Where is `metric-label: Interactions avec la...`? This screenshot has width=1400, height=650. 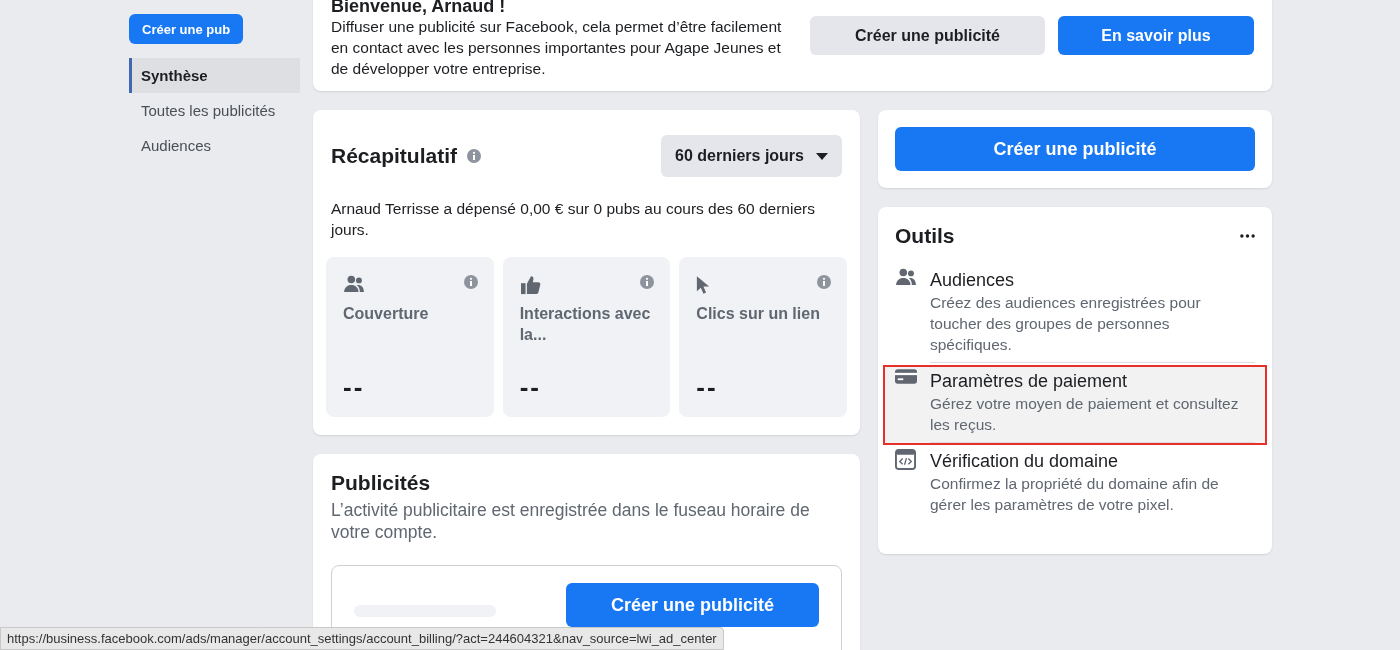
metric-label: Interactions avec la... is located at coordinates (585, 324).